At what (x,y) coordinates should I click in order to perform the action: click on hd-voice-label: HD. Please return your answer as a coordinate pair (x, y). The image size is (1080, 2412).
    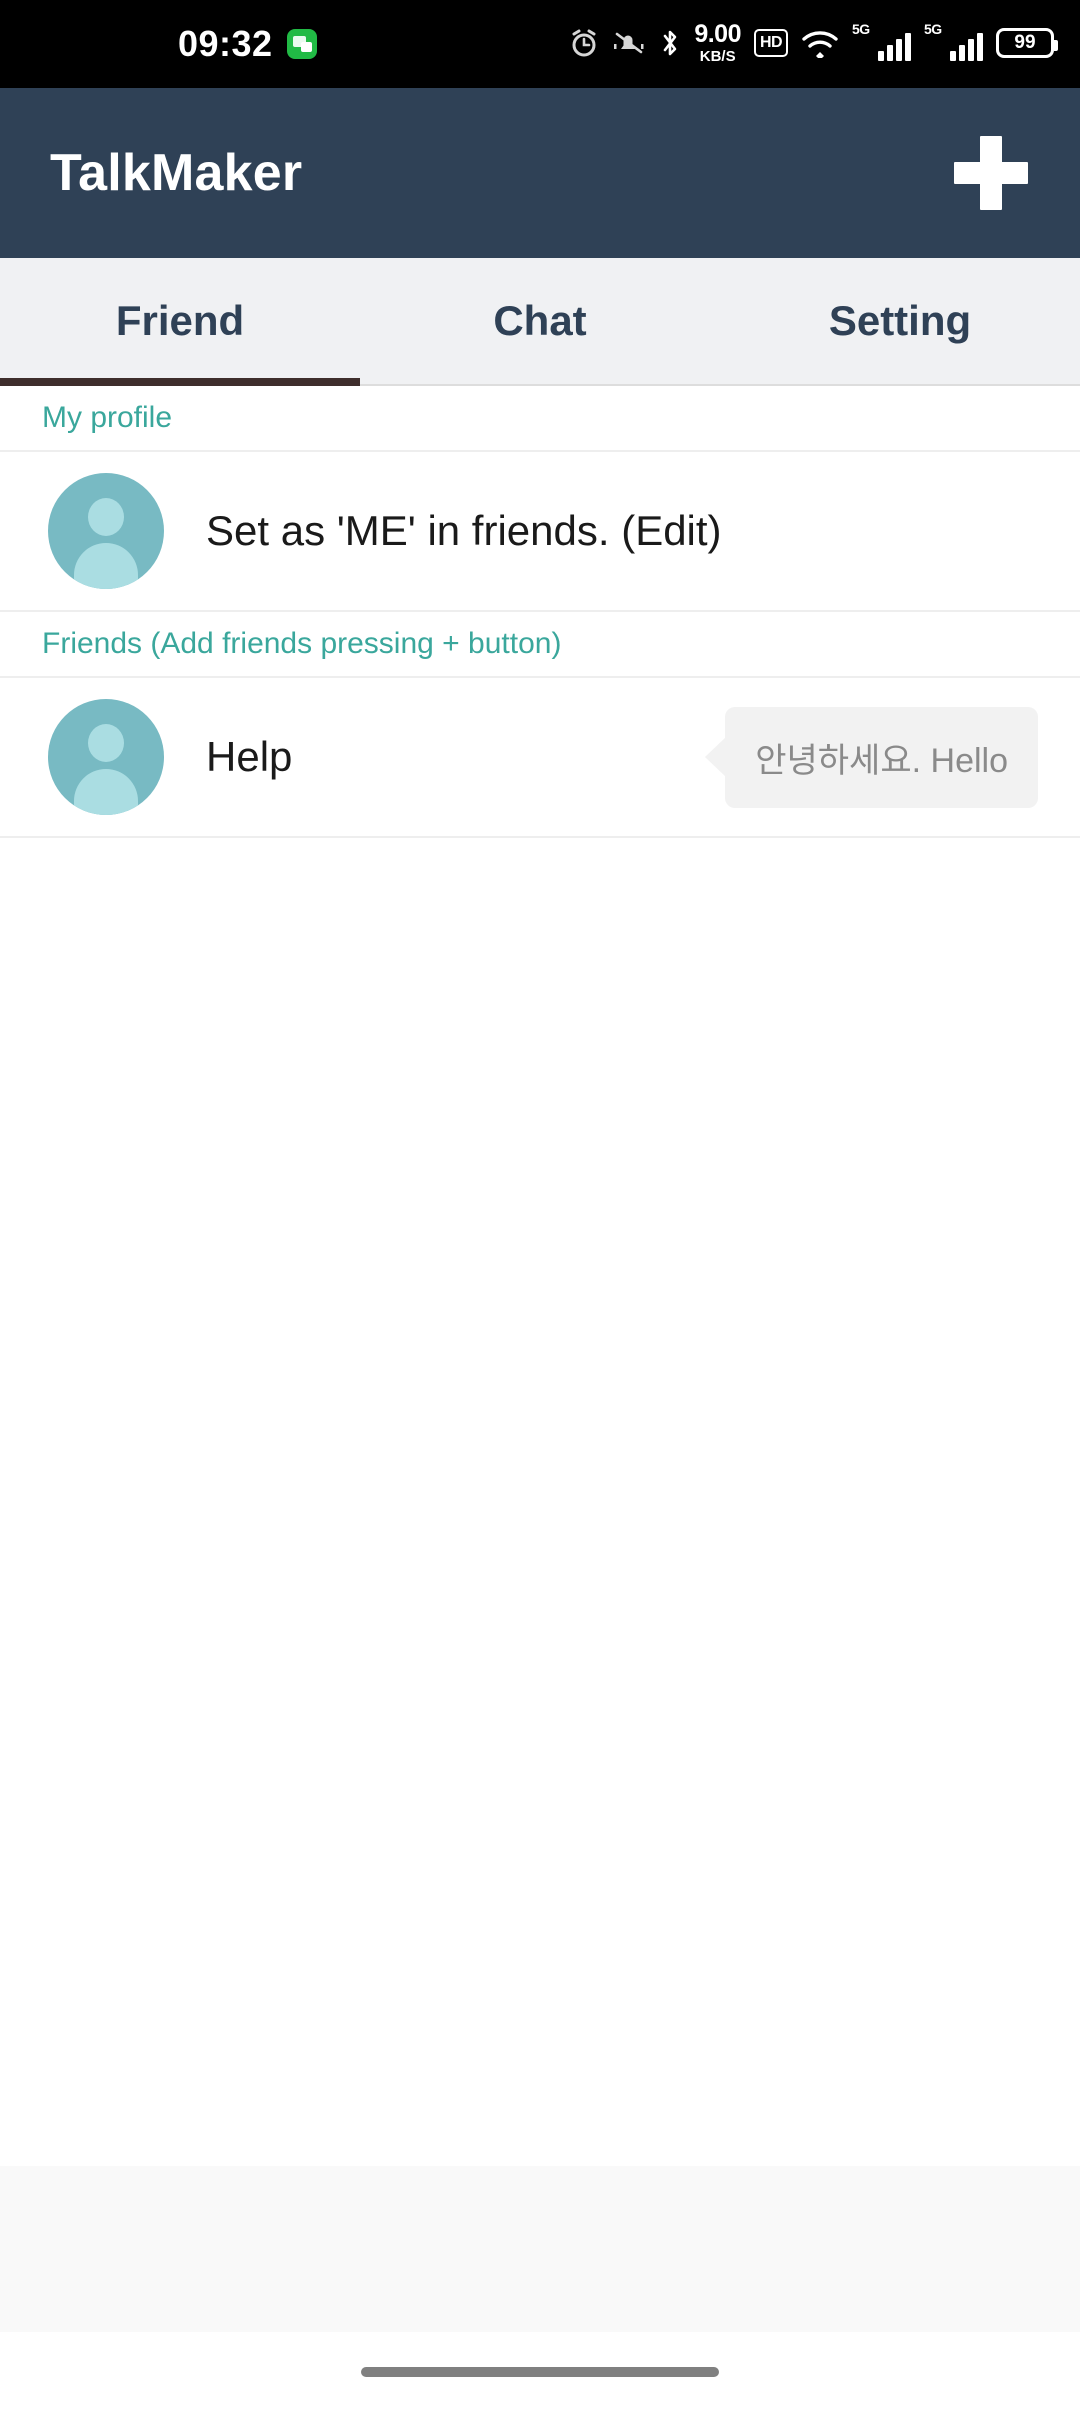
    Looking at the image, I should click on (771, 42).